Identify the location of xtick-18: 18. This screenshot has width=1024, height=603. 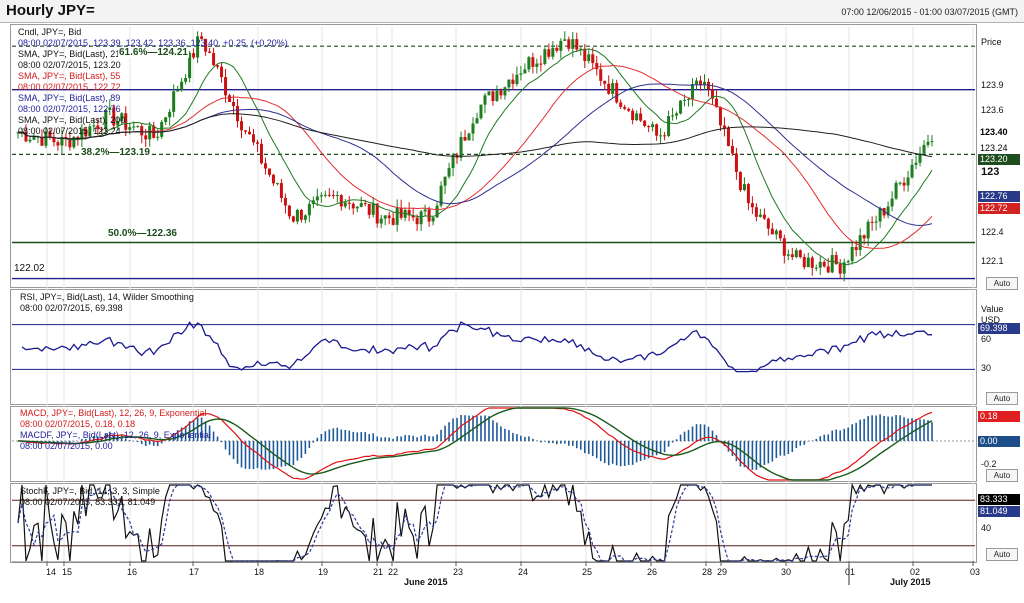
(259, 572).